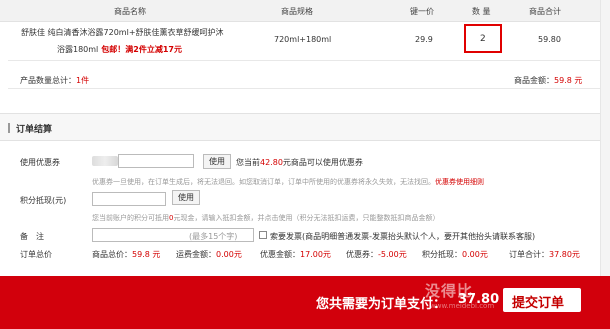  I want to click on col-unit-price: 键一价, so click(422, 11).